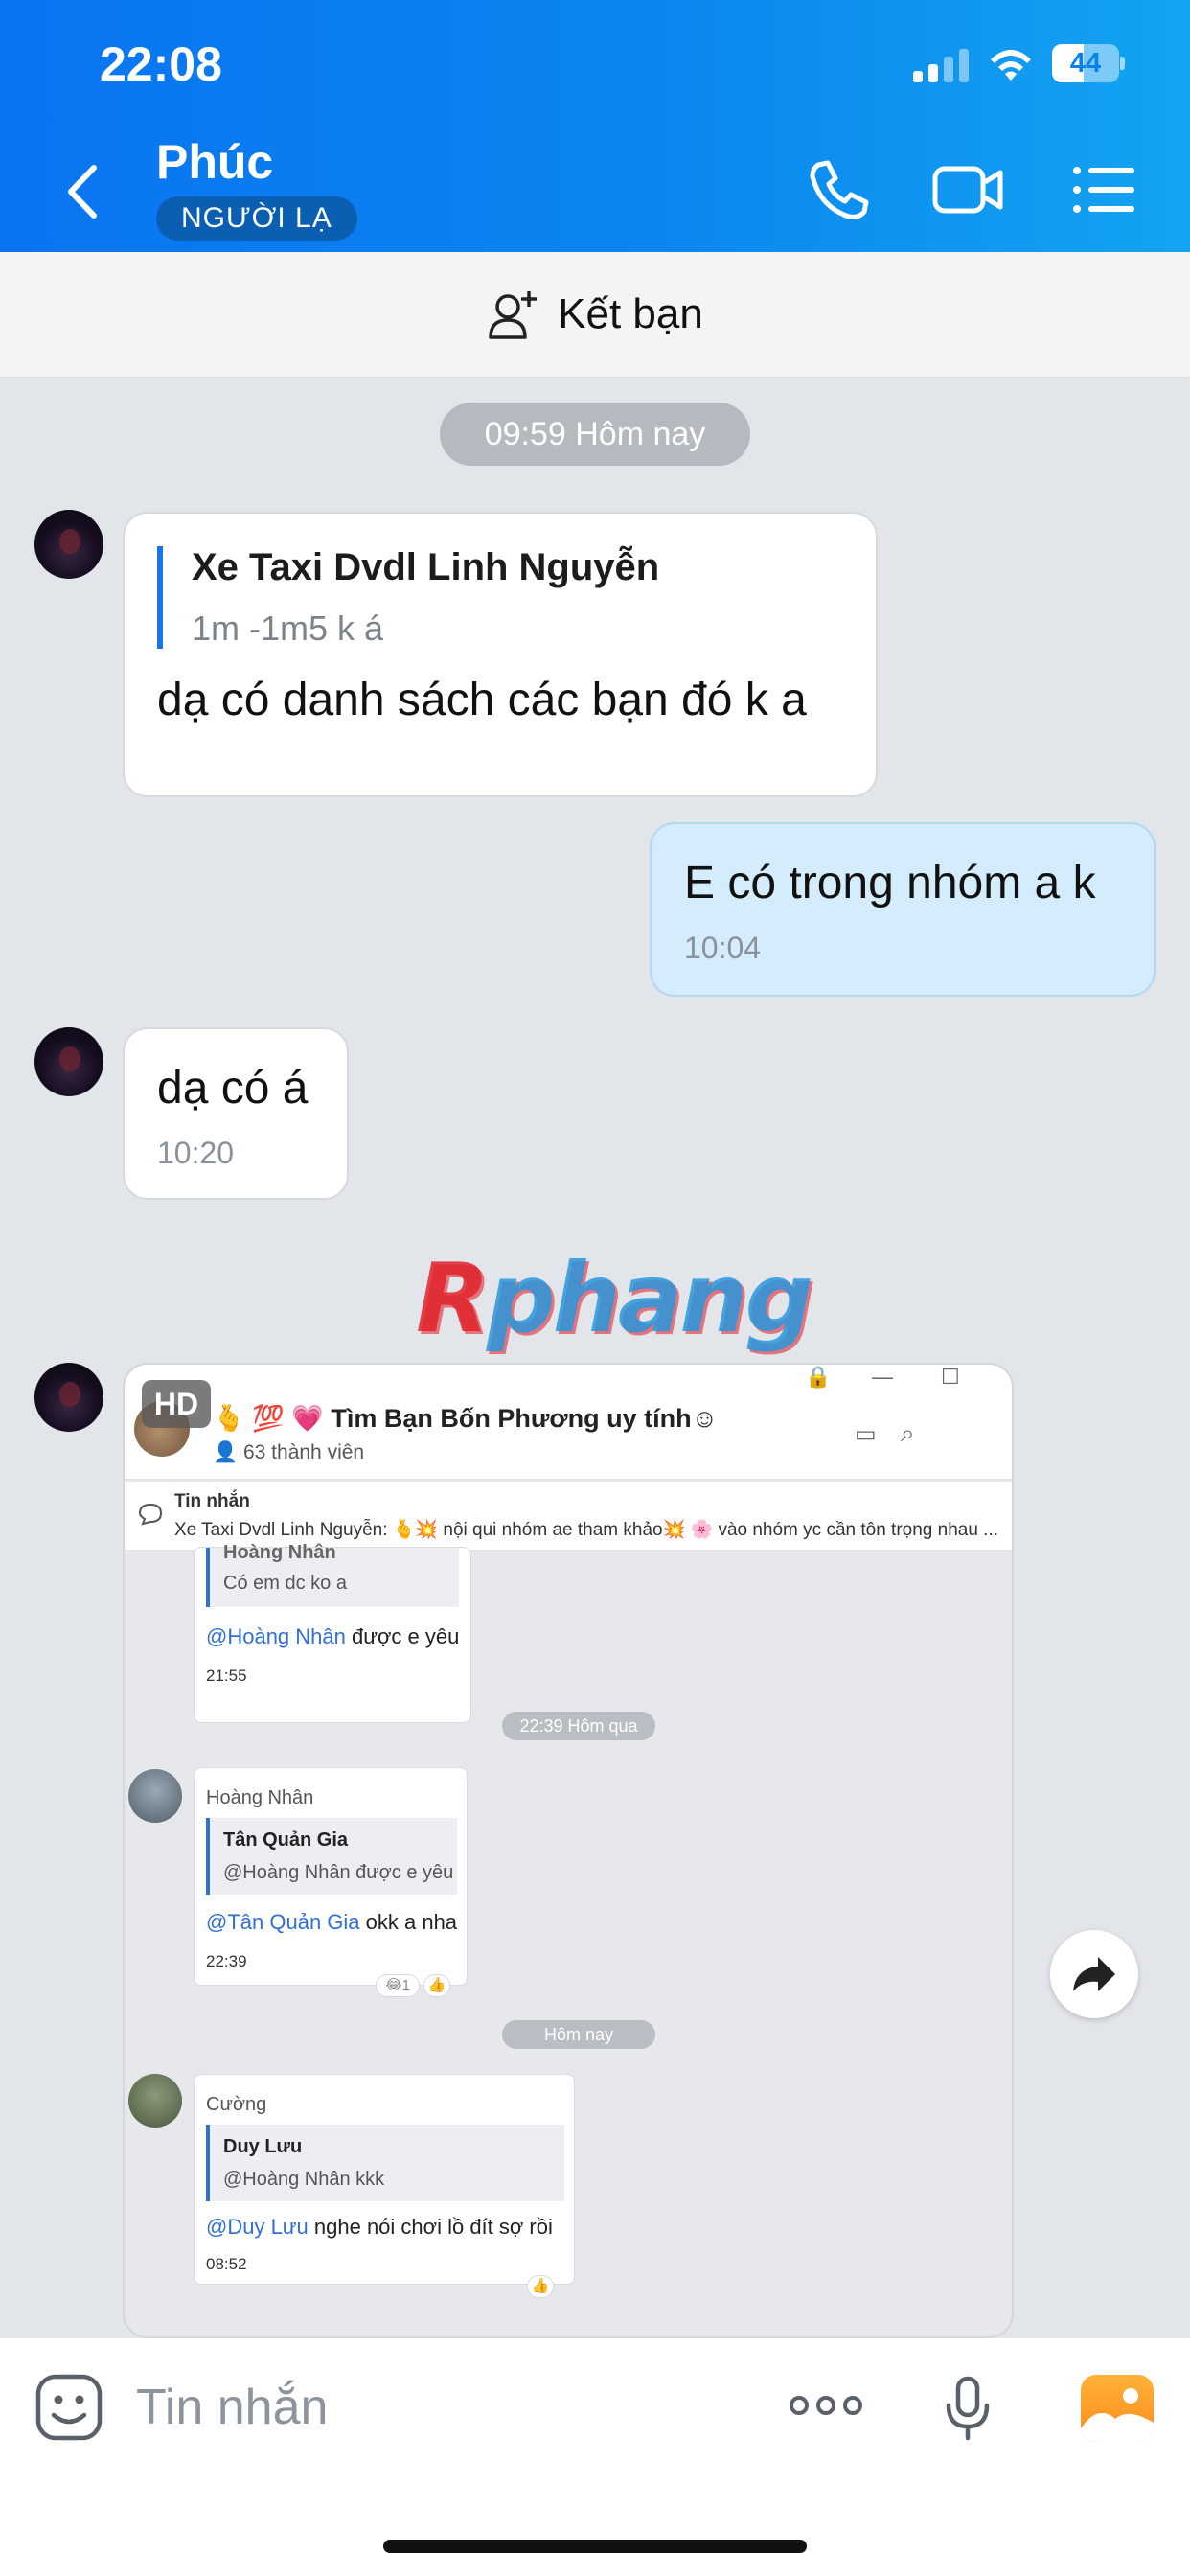  I want to click on shot-video-icon: ▭, so click(866, 1434).